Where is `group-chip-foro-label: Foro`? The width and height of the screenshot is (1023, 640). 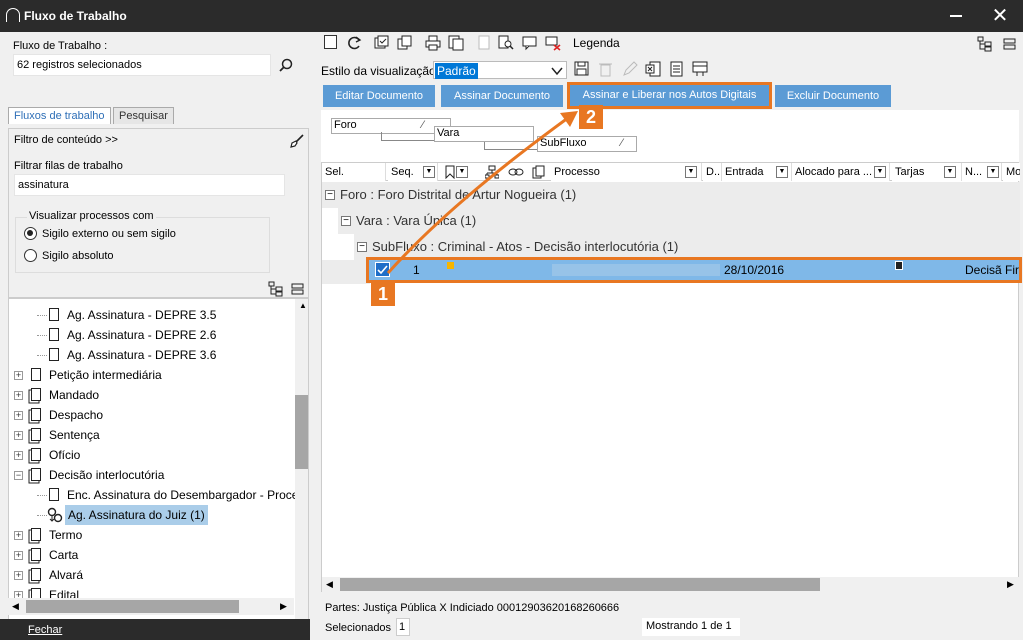 group-chip-foro-label: Foro is located at coordinates (345, 125).